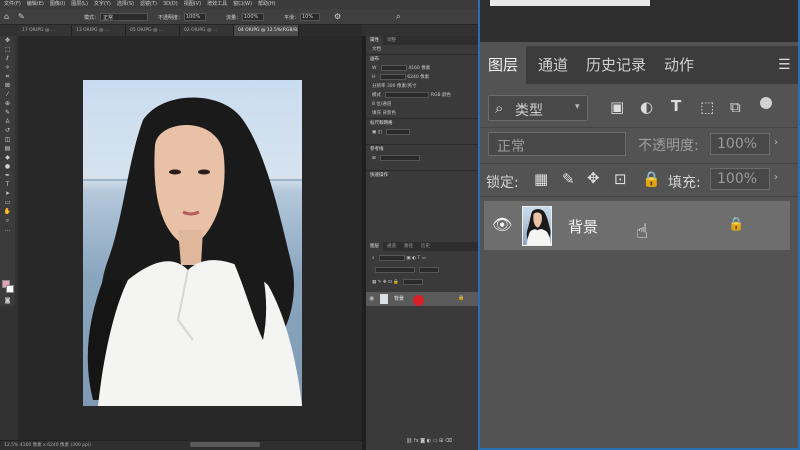  What do you see at coordinates (766, 103) in the screenshot?
I see `filter-toggle` at bounding box center [766, 103].